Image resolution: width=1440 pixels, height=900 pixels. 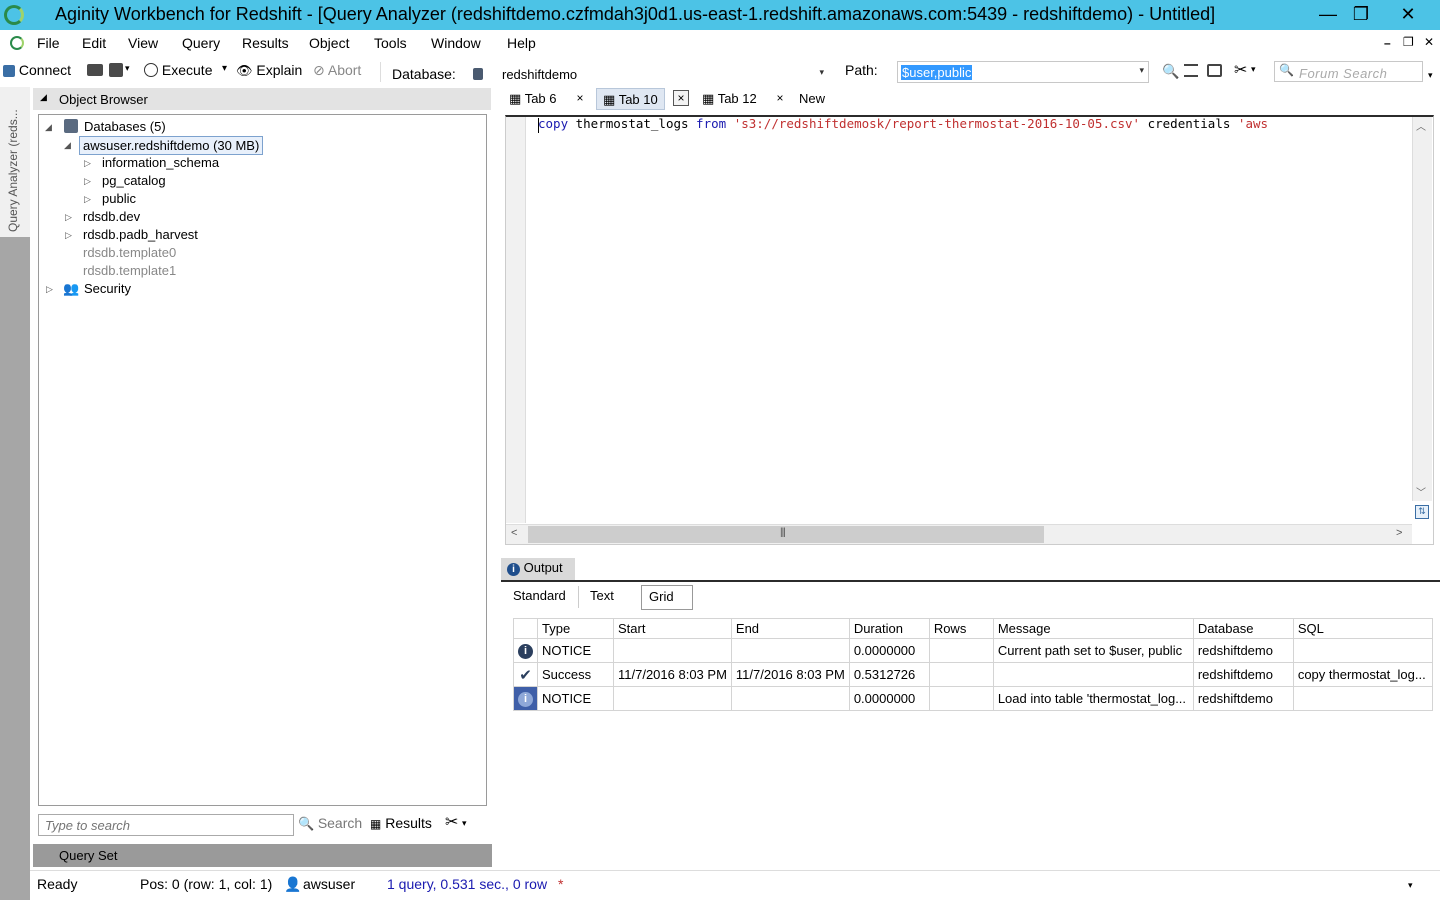 I want to click on app-menu-icon, so click(x=17, y=43).